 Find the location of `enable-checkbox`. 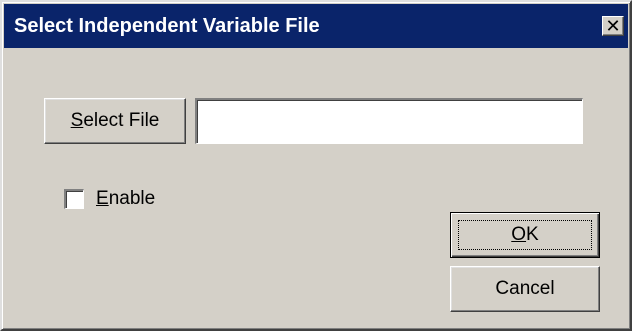

enable-checkbox is located at coordinates (74, 199).